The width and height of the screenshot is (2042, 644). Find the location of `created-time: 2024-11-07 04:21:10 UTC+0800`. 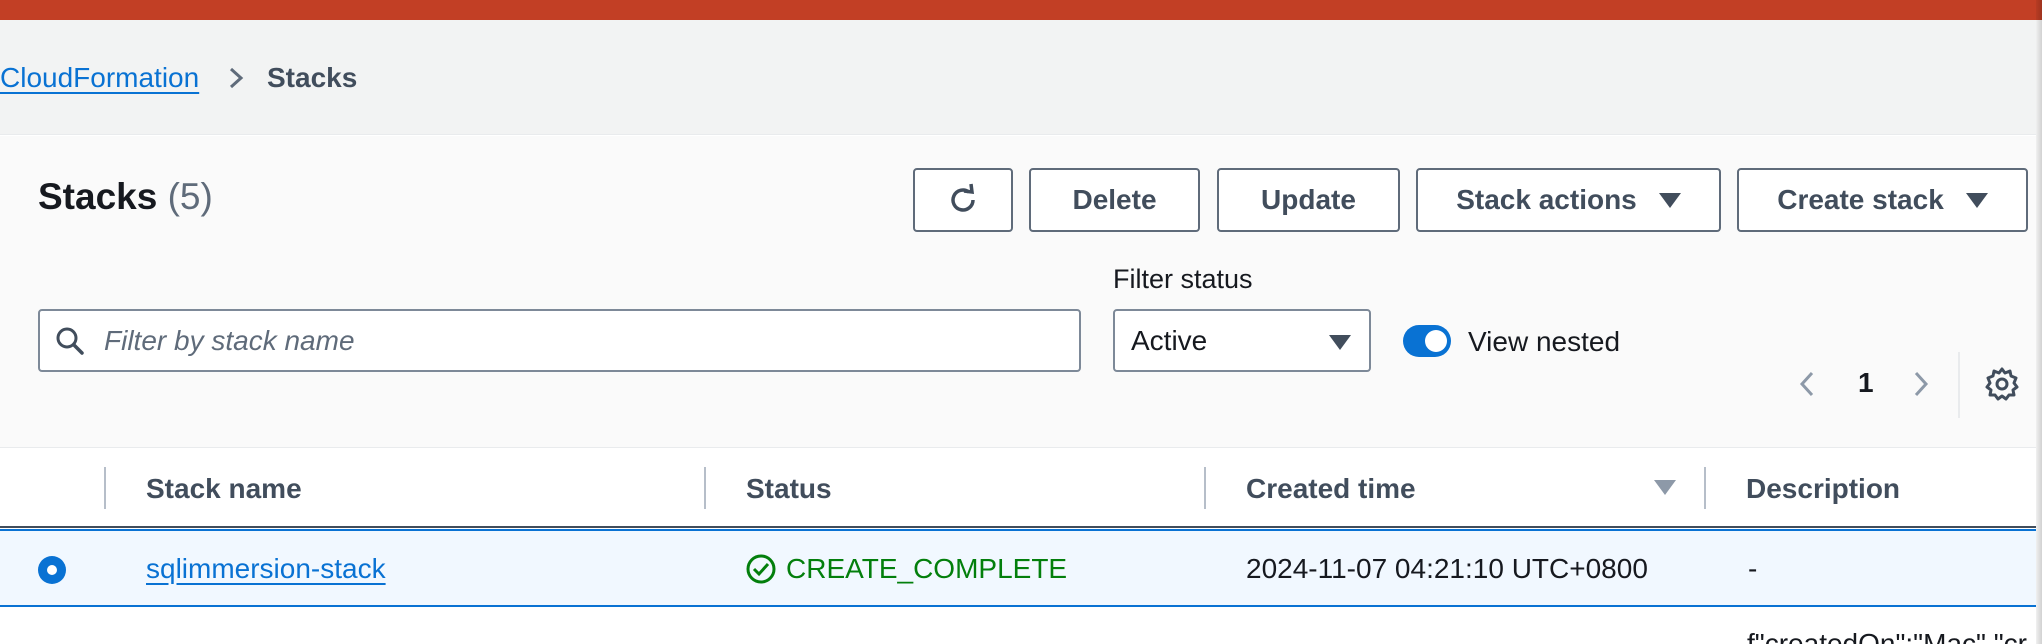

created-time: 2024-11-07 04:21:10 UTC+0800 is located at coordinates (1447, 568).